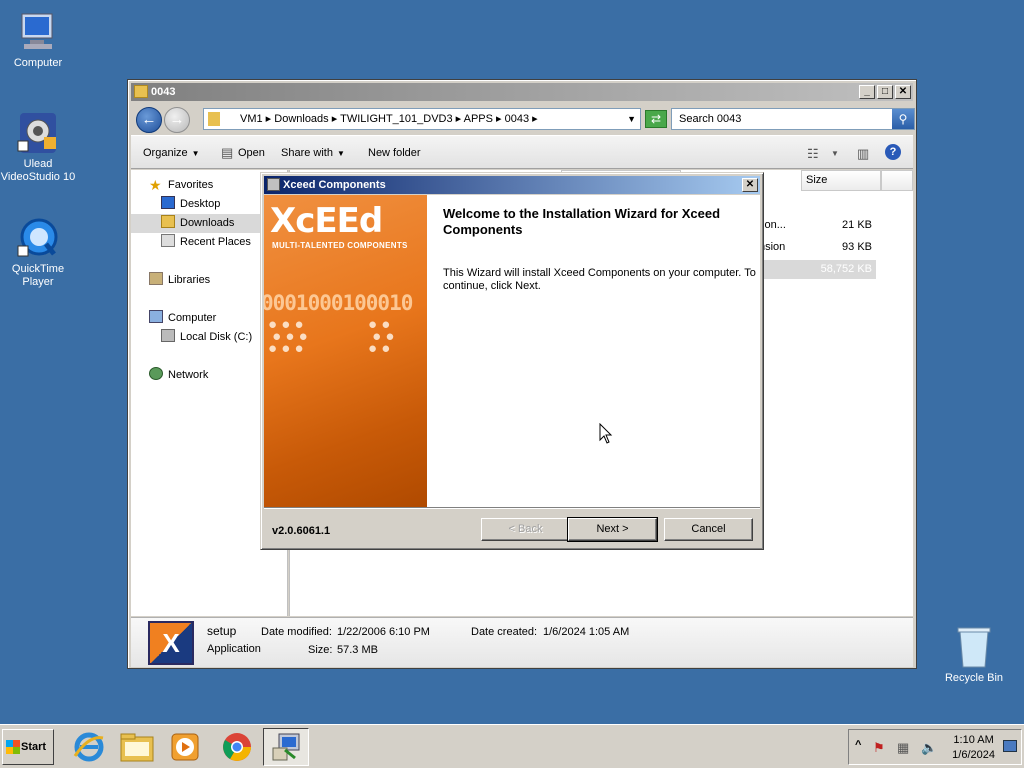 This screenshot has height=768, width=1024. Describe the element at coordinates (586, 632) in the screenshot. I see `details-created-value: 1/6/2024 1:05 AM` at that location.